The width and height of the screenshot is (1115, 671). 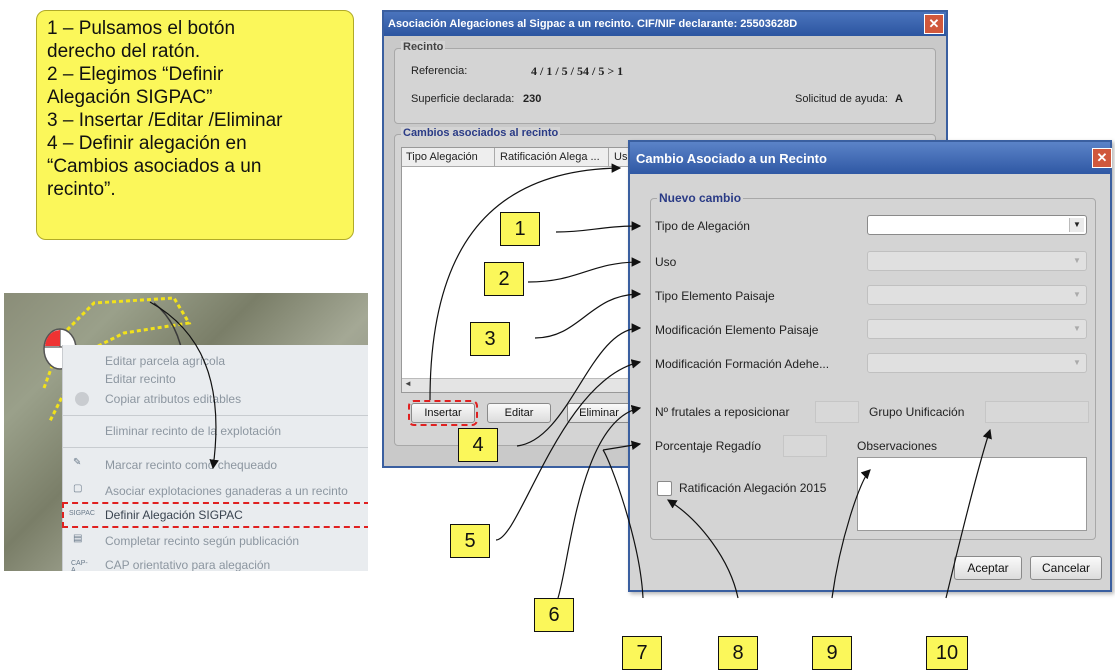 I want to click on callout-7: 7, so click(x=642, y=653).